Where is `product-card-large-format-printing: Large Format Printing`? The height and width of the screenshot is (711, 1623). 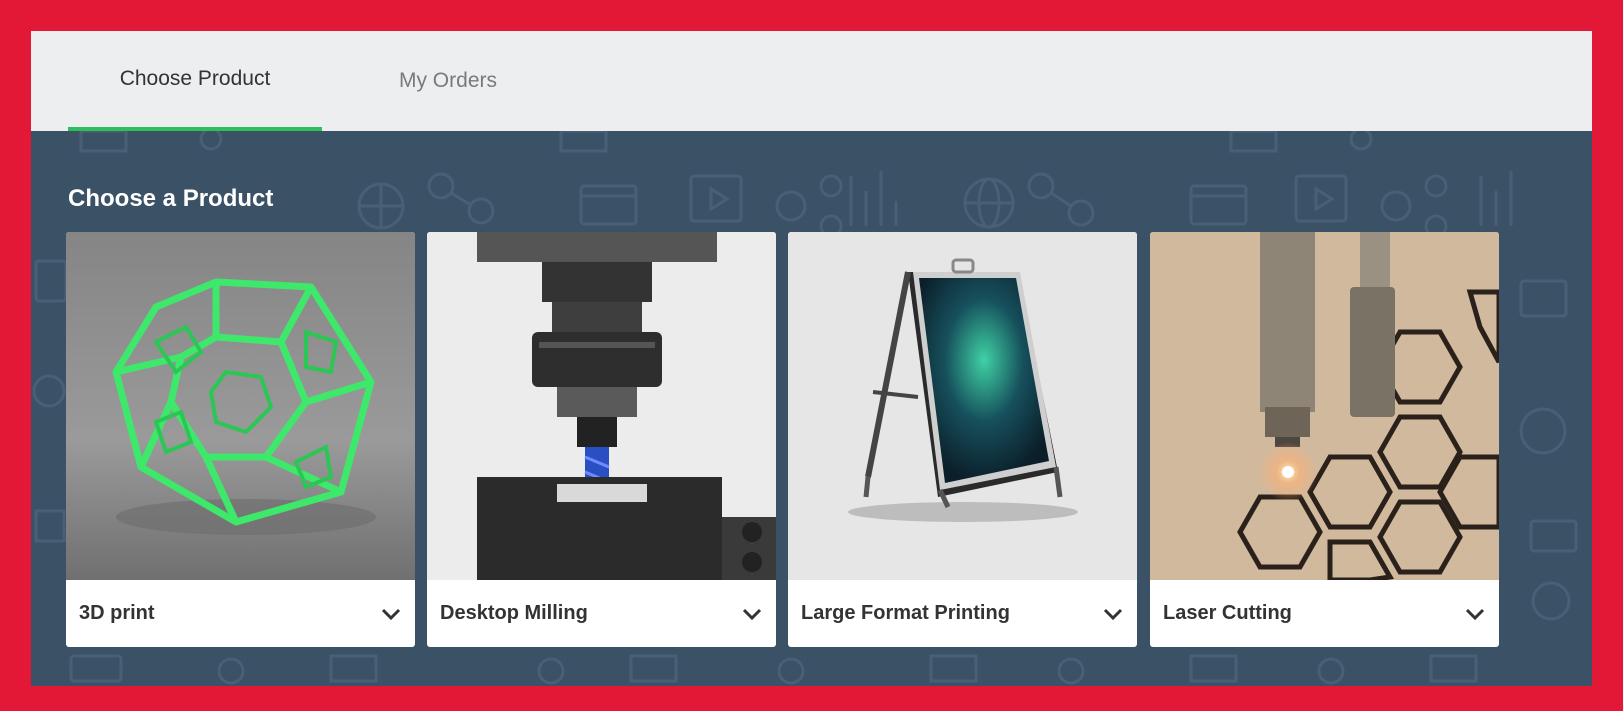
product-card-large-format-printing: Large Format Printing is located at coordinates (962, 439).